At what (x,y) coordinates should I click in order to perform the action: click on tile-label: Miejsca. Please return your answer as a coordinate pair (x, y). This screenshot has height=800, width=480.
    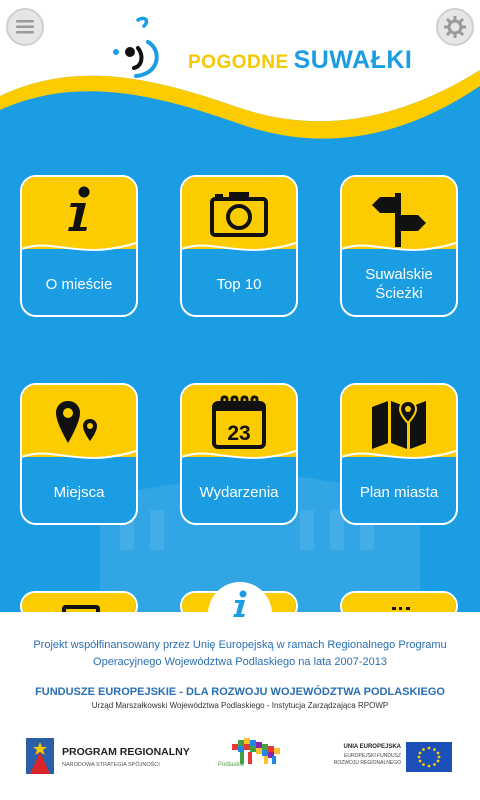
    Looking at the image, I should click on (79, 492).